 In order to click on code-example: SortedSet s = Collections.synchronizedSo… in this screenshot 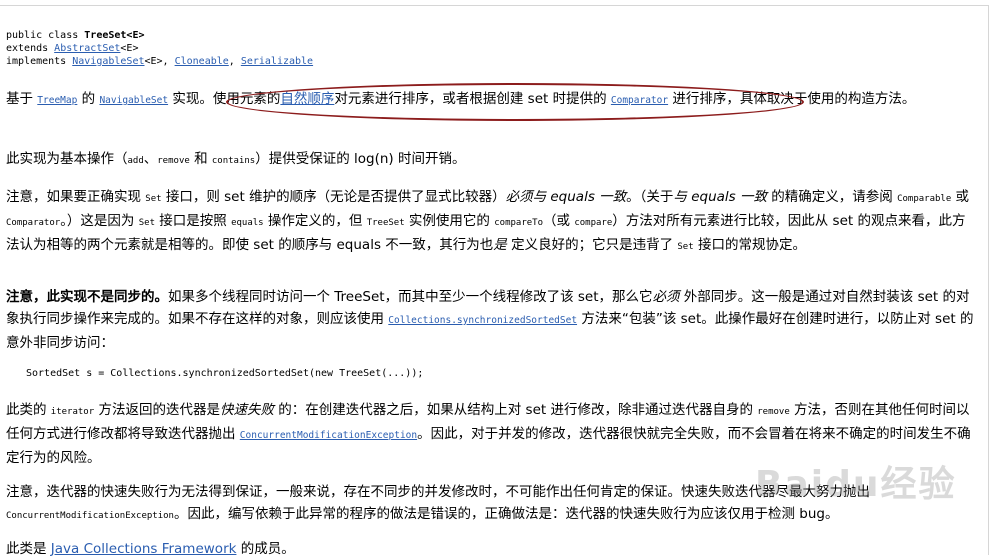, I will do `click(225, 373)`.